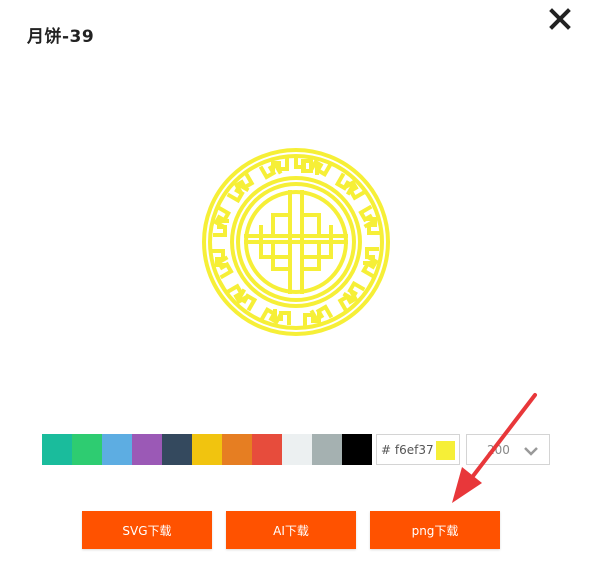 This screenshot has width=592, height=564. What do you see at coordinates (445, 450) in the screenshot?
I see `current-color-chip` at bounding box center [445, 450].